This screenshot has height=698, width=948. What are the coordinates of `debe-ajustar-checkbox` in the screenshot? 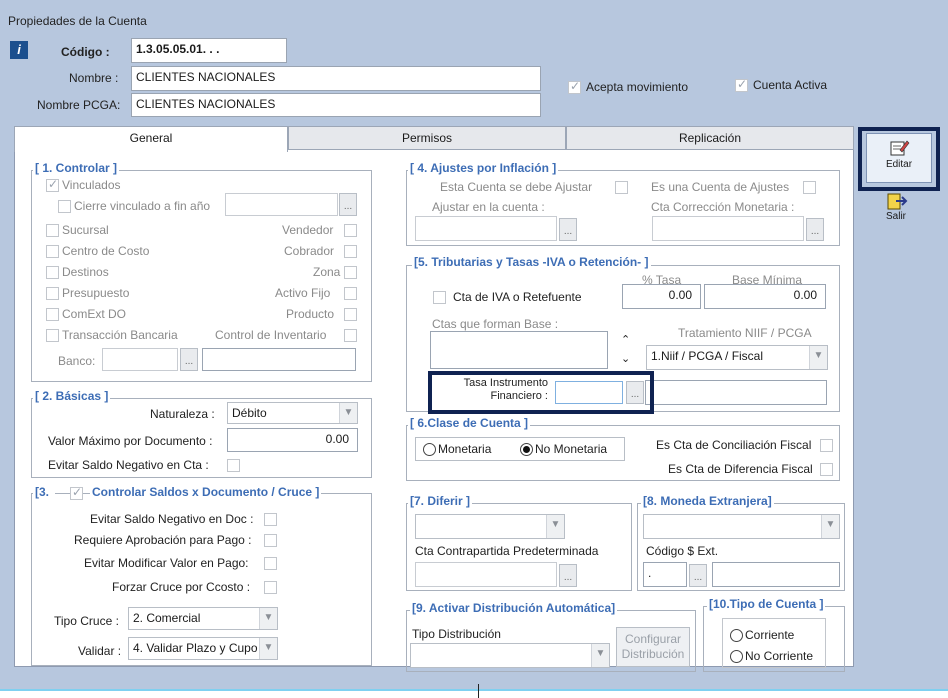 It's located at (621, 187).